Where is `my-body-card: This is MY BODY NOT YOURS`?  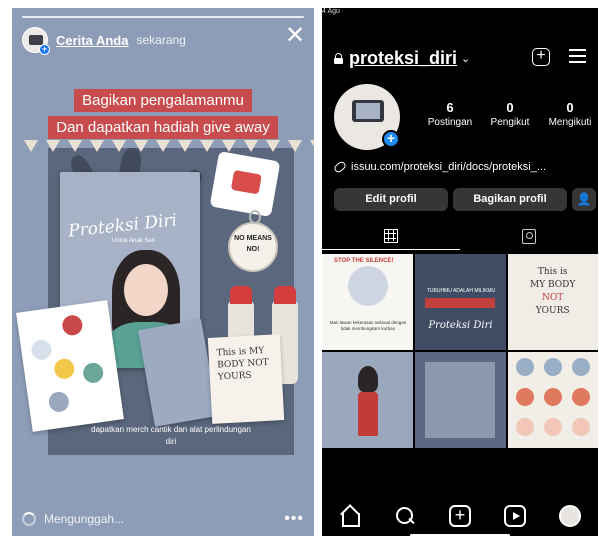 my-body-card: This is MY BODY NOT YOURS is located at coordinates (246, 379).